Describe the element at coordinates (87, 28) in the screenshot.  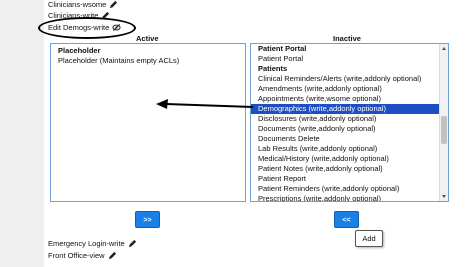
I see `highlight-ellipse` at that location.